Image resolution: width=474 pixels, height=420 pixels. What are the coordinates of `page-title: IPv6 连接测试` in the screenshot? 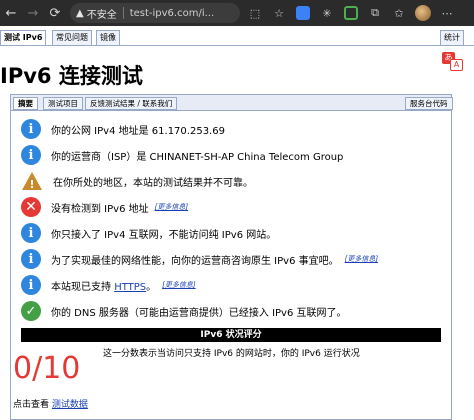 It's located at (71, 76).